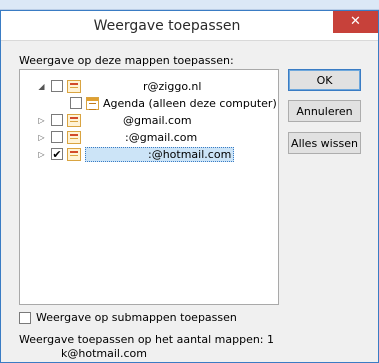 Image resolution: width=379 pixels, height=363 pixels. What do you see at coordinates (126, 60) in the screenshot?
I see `folders-section-label: Weergave op deze mappen toepassen:` at bounding box center [126, 60].